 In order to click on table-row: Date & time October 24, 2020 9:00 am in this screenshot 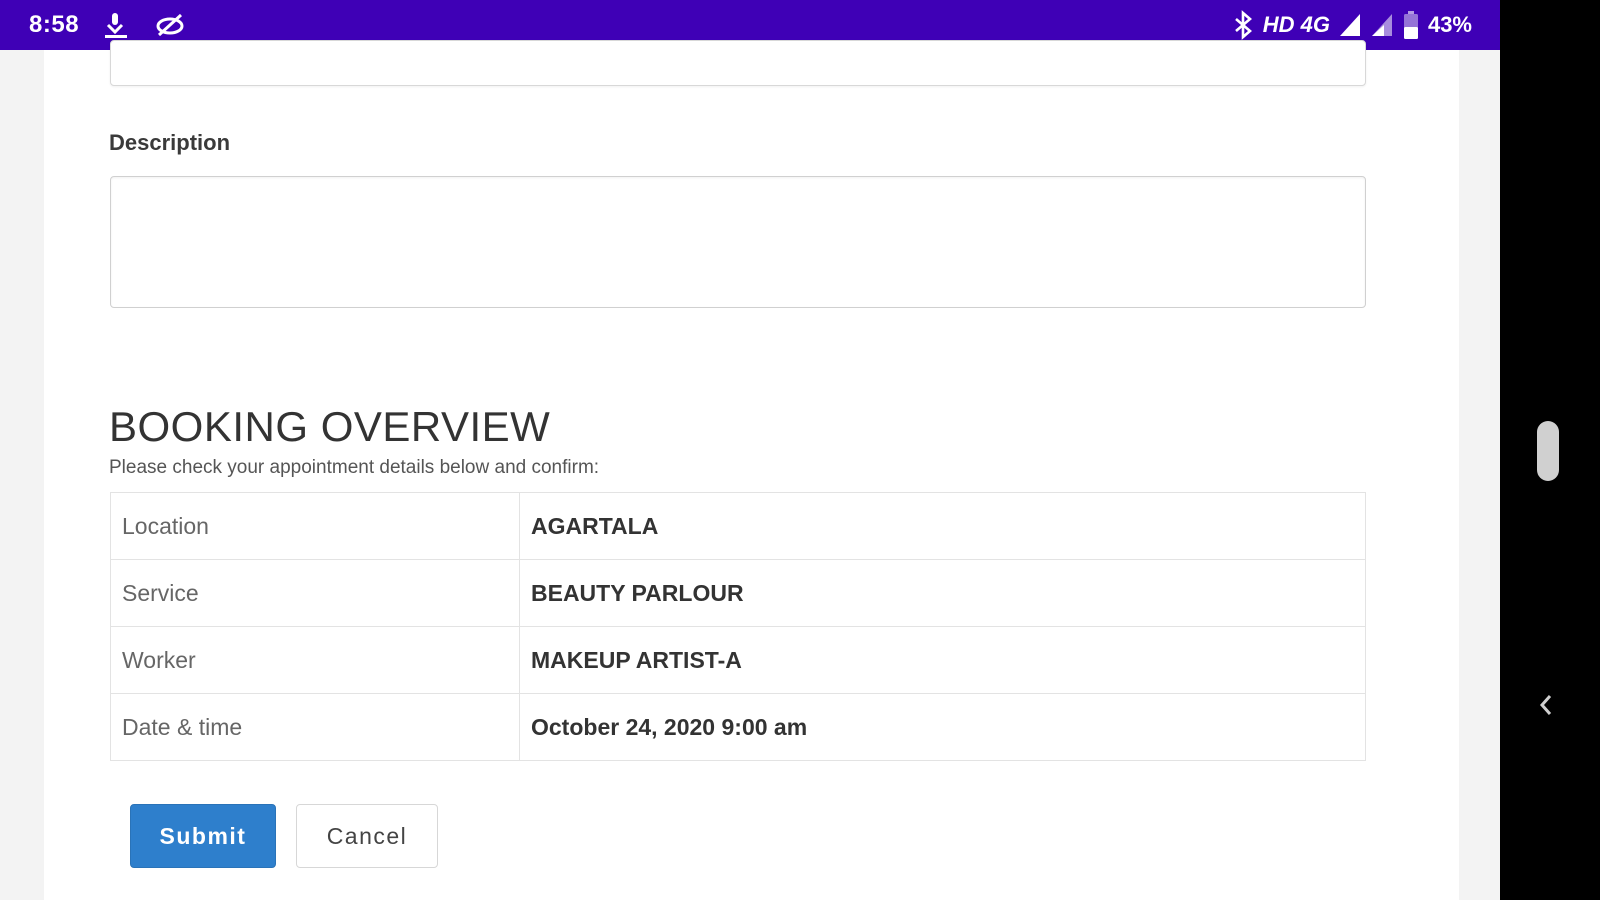, I will do `click(738, 727)`.